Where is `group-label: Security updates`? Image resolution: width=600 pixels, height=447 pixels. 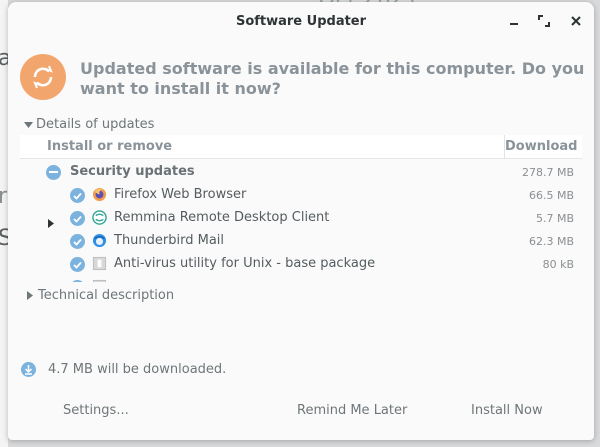
group-label: Security updates is located at coordinates (132, 171).